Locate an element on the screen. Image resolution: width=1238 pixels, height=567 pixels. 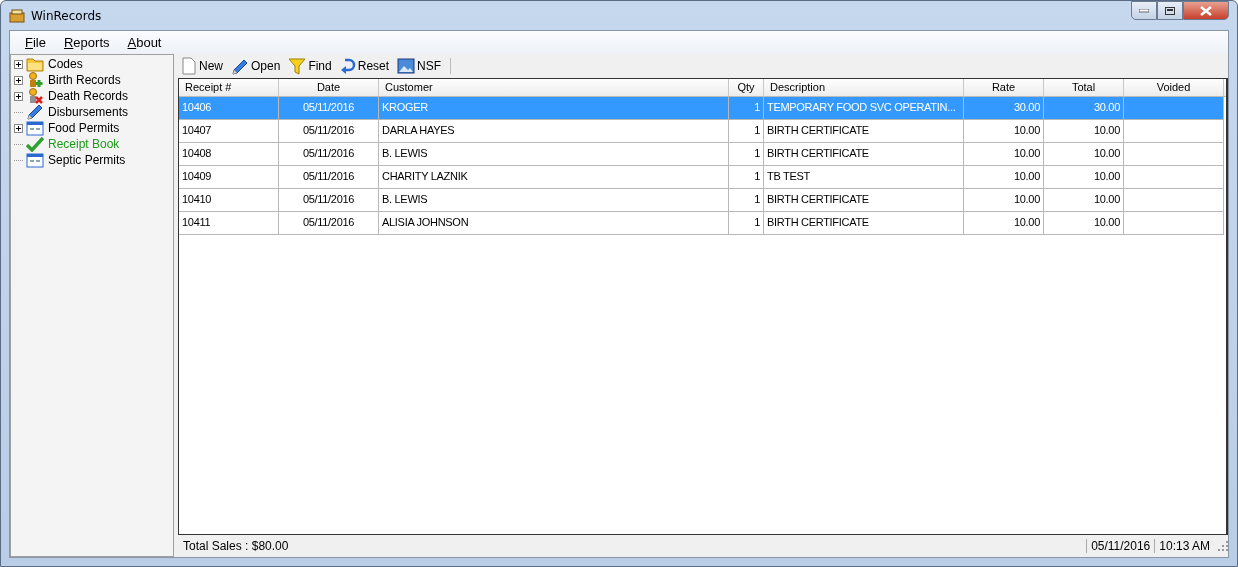
column-header: Customer is located at coordinates (554, 87).